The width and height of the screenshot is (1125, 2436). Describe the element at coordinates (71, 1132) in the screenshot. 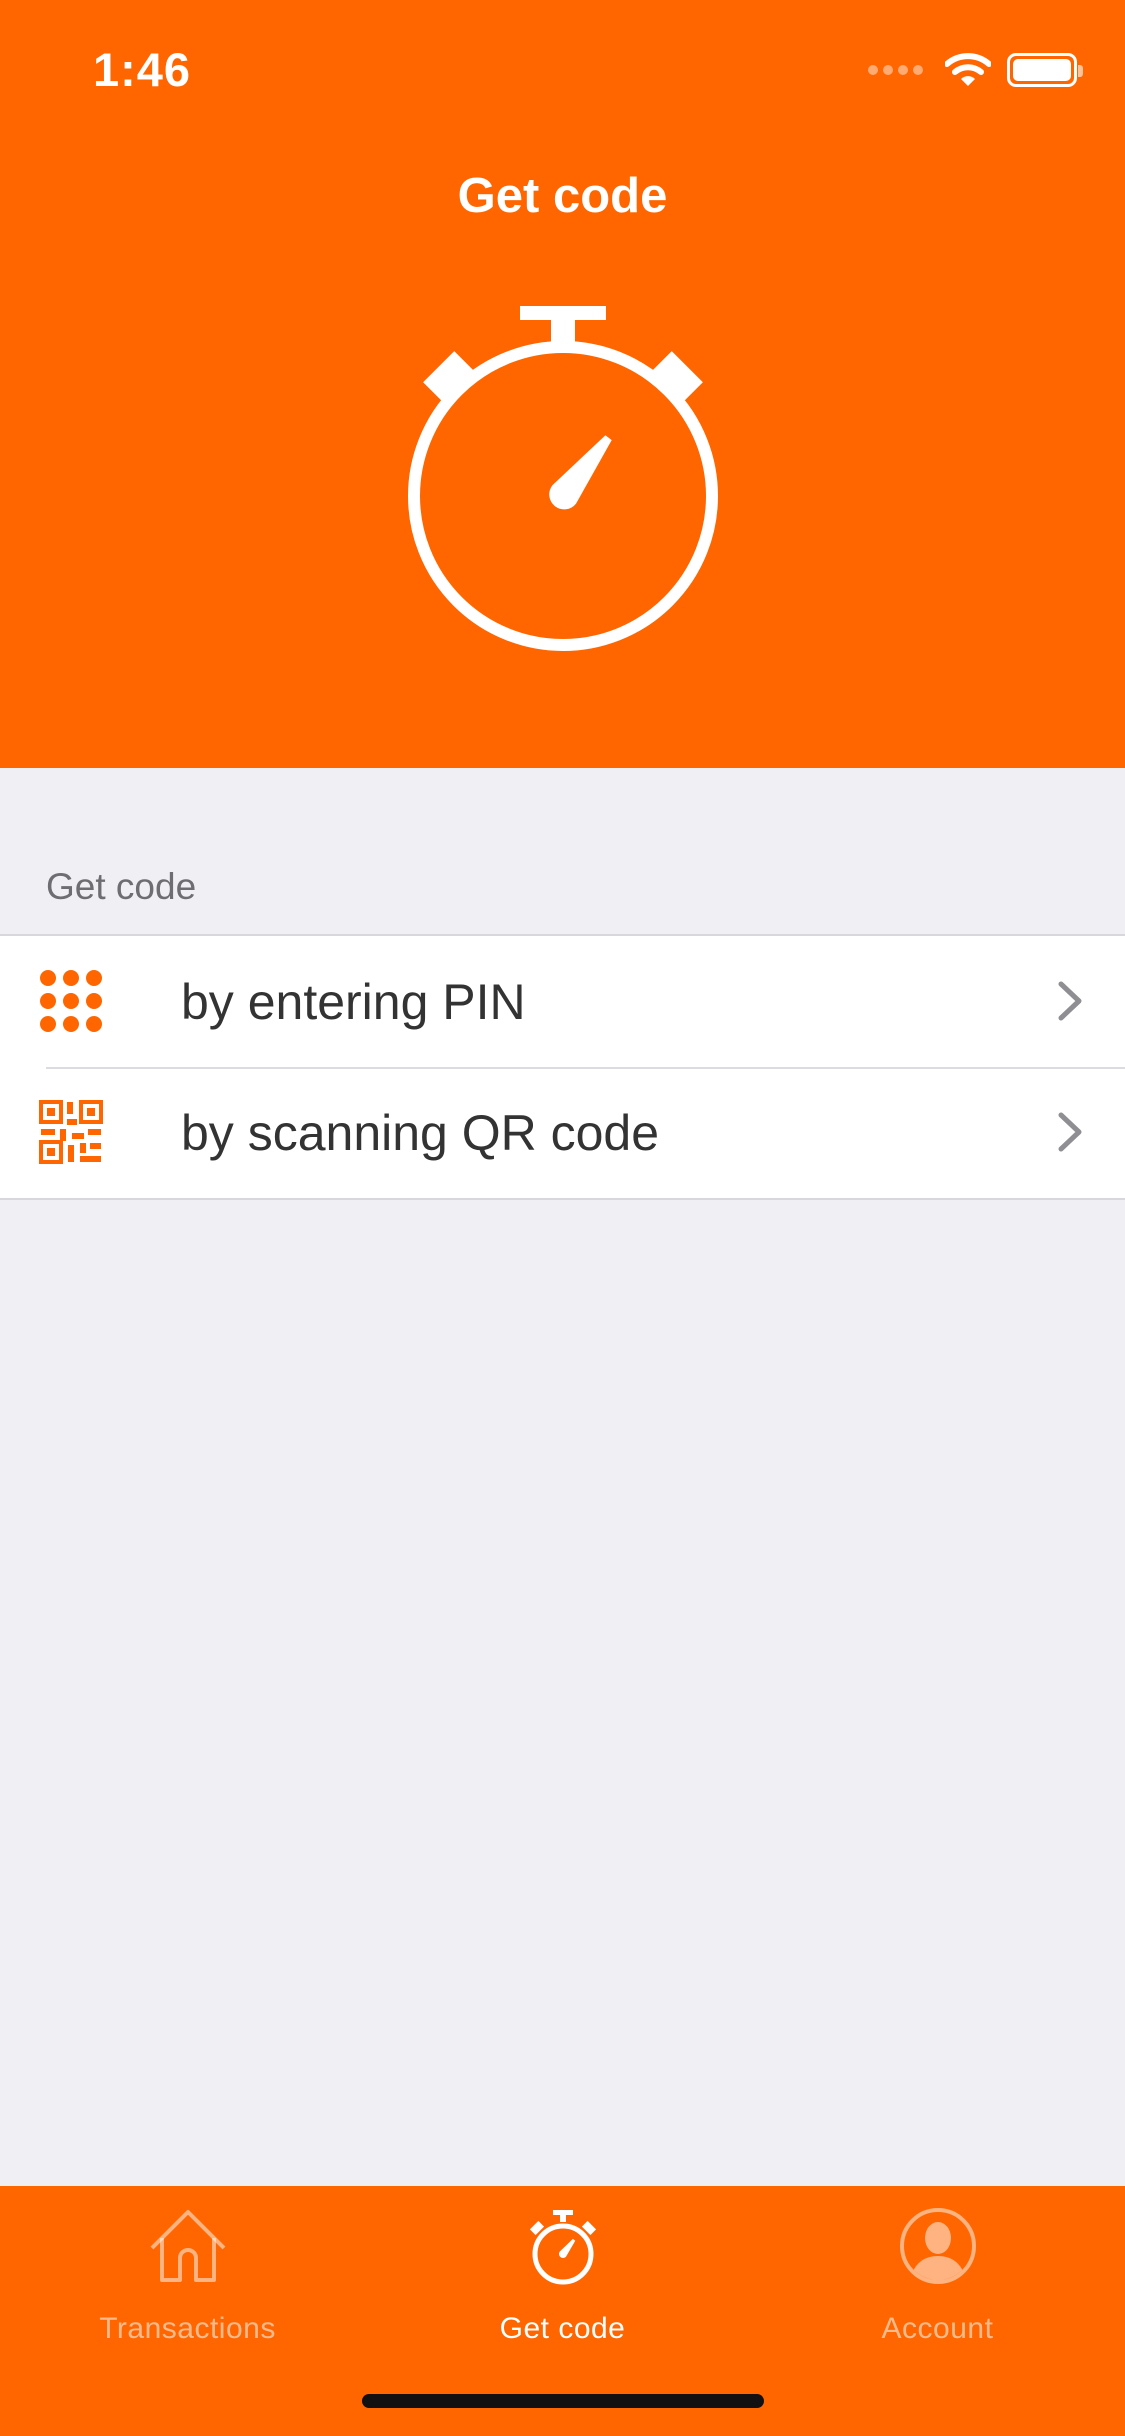

I see `qr-code-icon` at that location.